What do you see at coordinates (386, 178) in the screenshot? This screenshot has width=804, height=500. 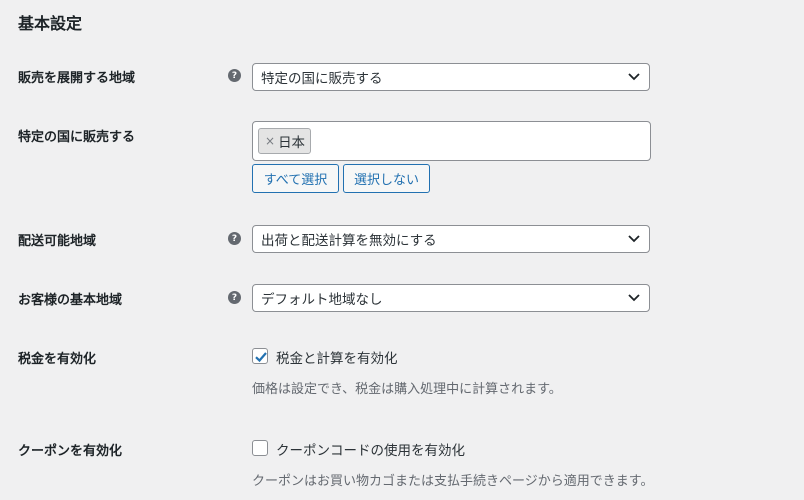 I see `select-none-button: 選択しない` at bounding box center [386, 178].